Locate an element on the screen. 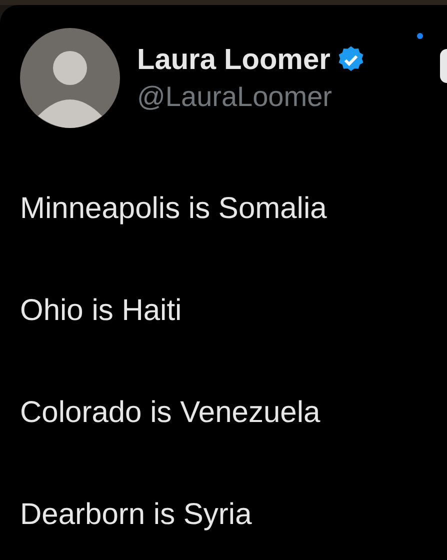 This screenshot has height=560, width=447. author-handle: @LauraLoomer is located at coordinates (251, 96).